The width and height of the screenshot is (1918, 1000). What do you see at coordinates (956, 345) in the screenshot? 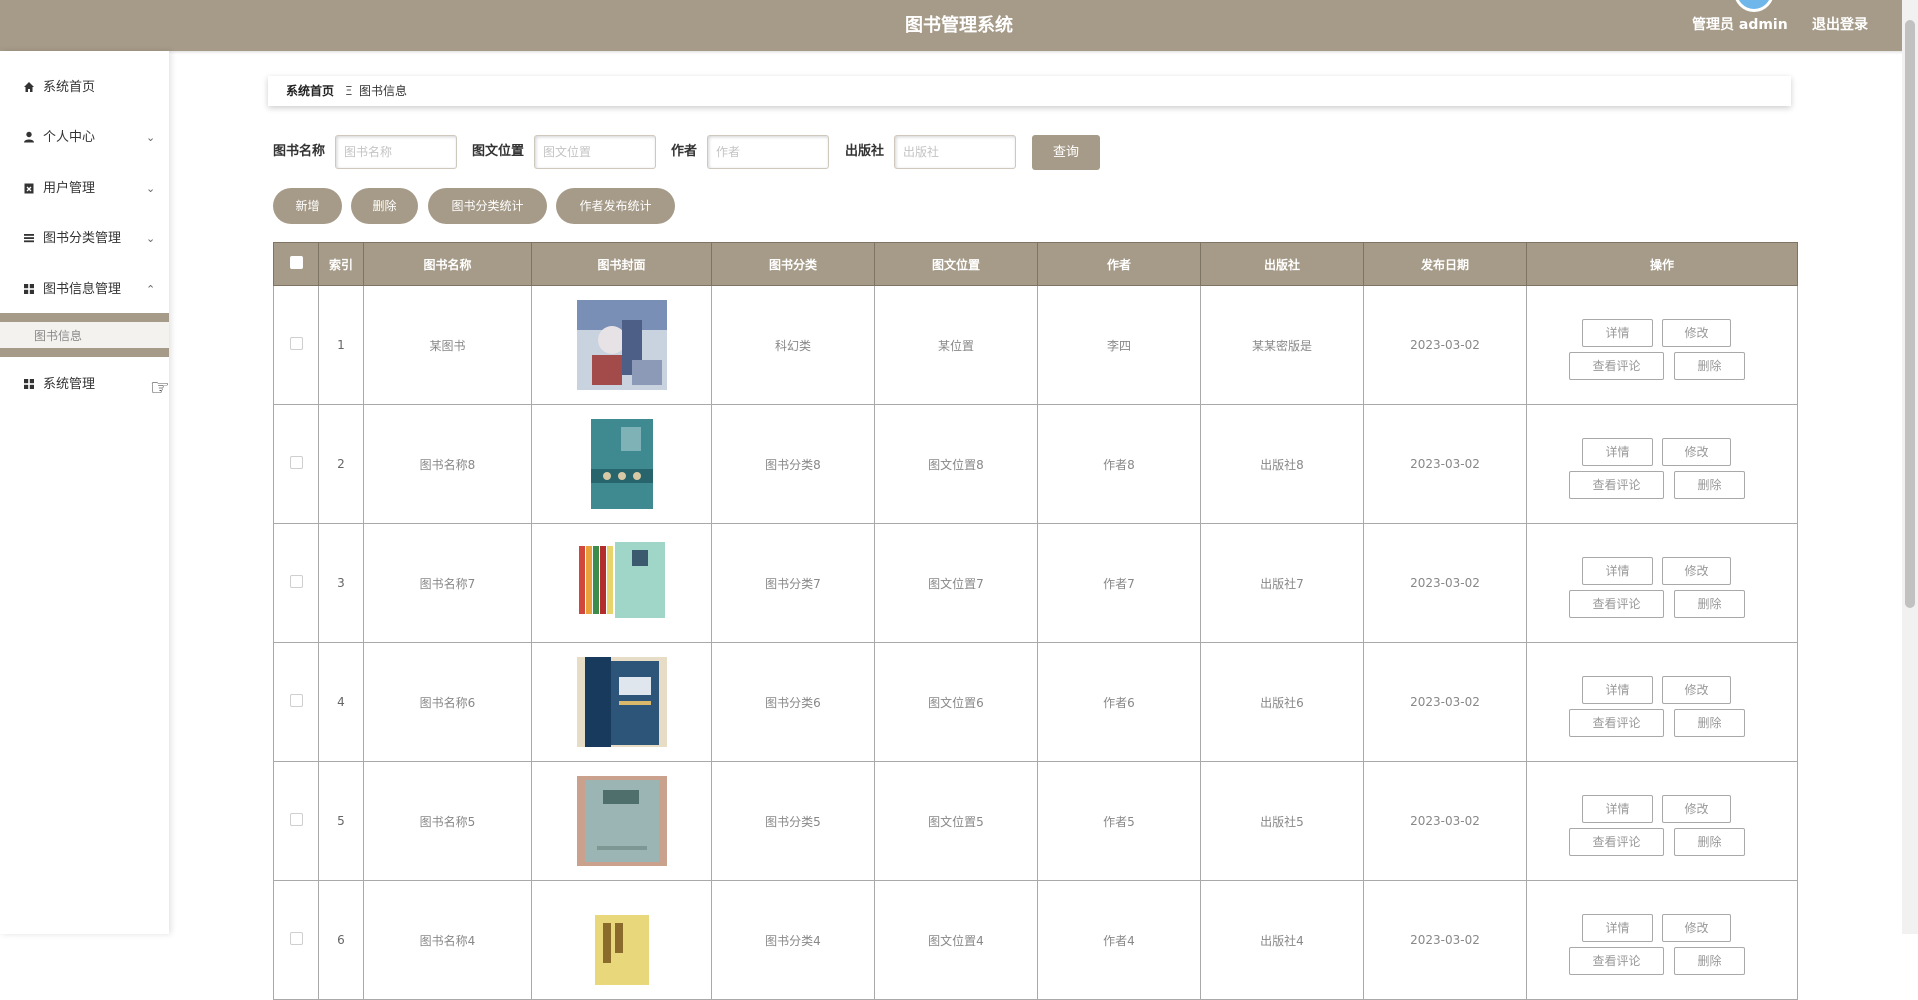
I see `location-cell: 某位置` at bounding box center [956, 345].